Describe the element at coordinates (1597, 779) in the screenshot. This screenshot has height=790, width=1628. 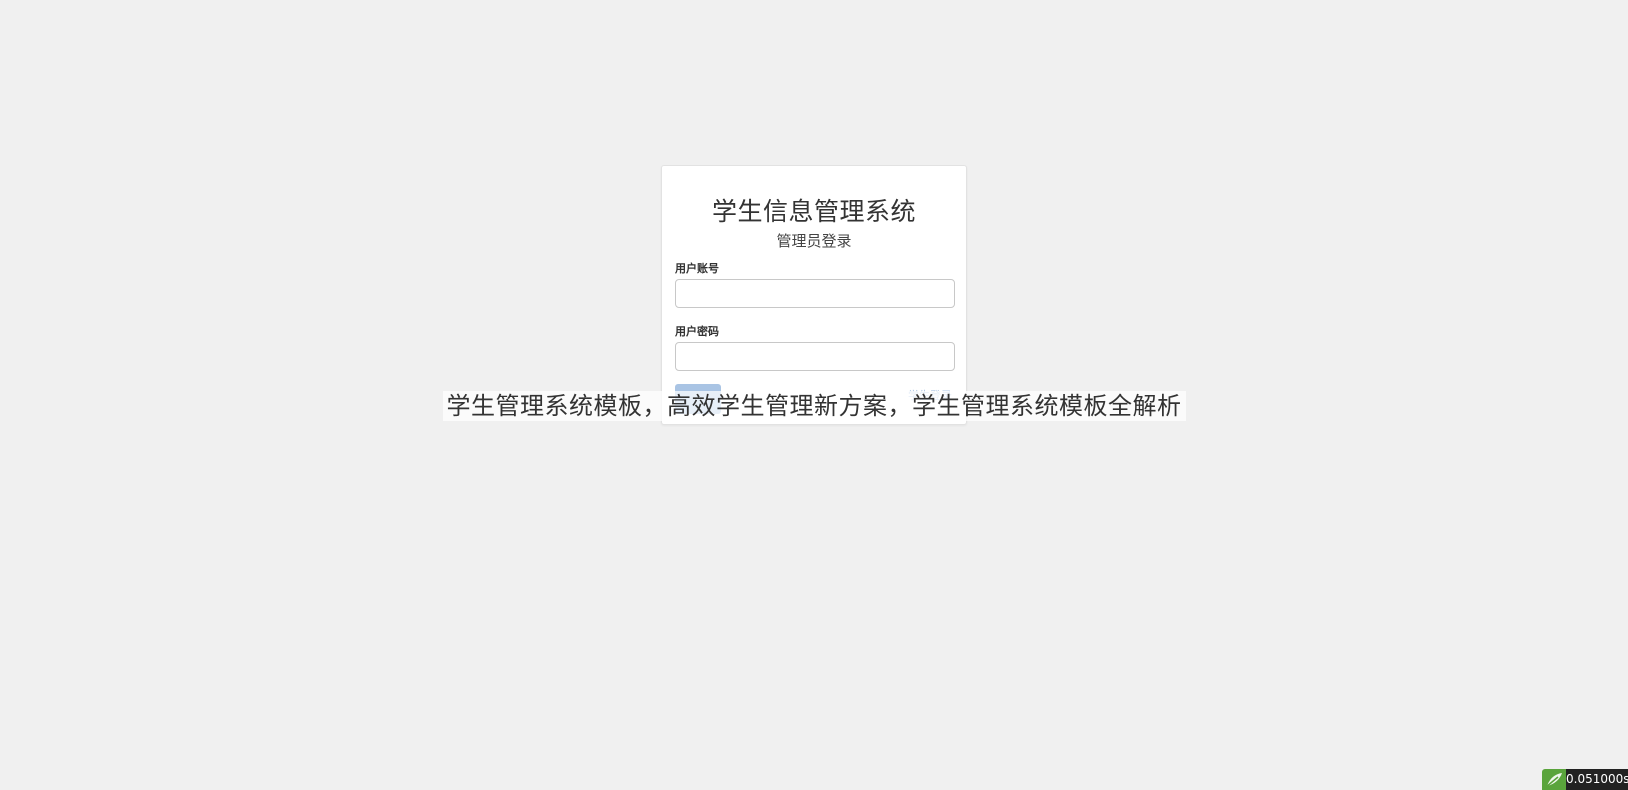
I see `render-timer: 0.051000s` at that location.